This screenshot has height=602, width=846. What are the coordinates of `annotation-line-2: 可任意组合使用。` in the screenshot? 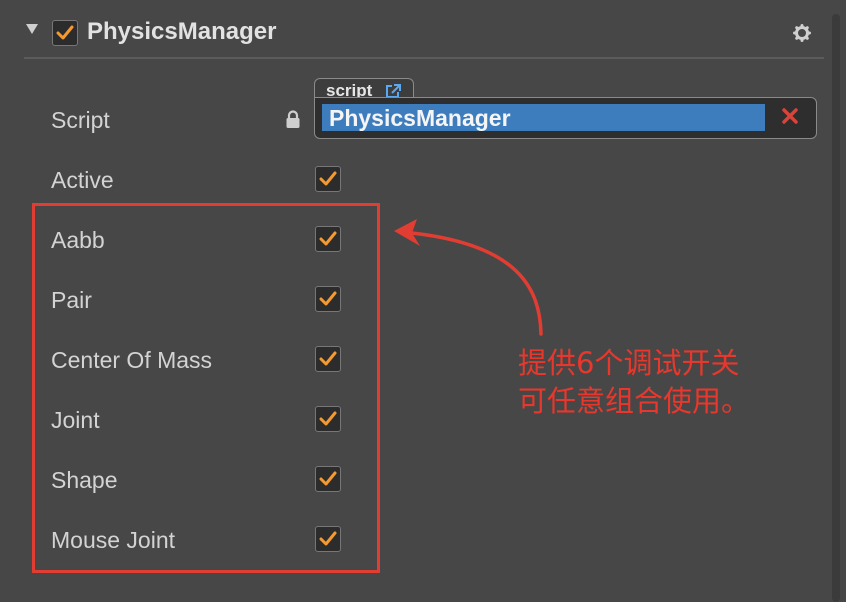 It's located at (634, 401).